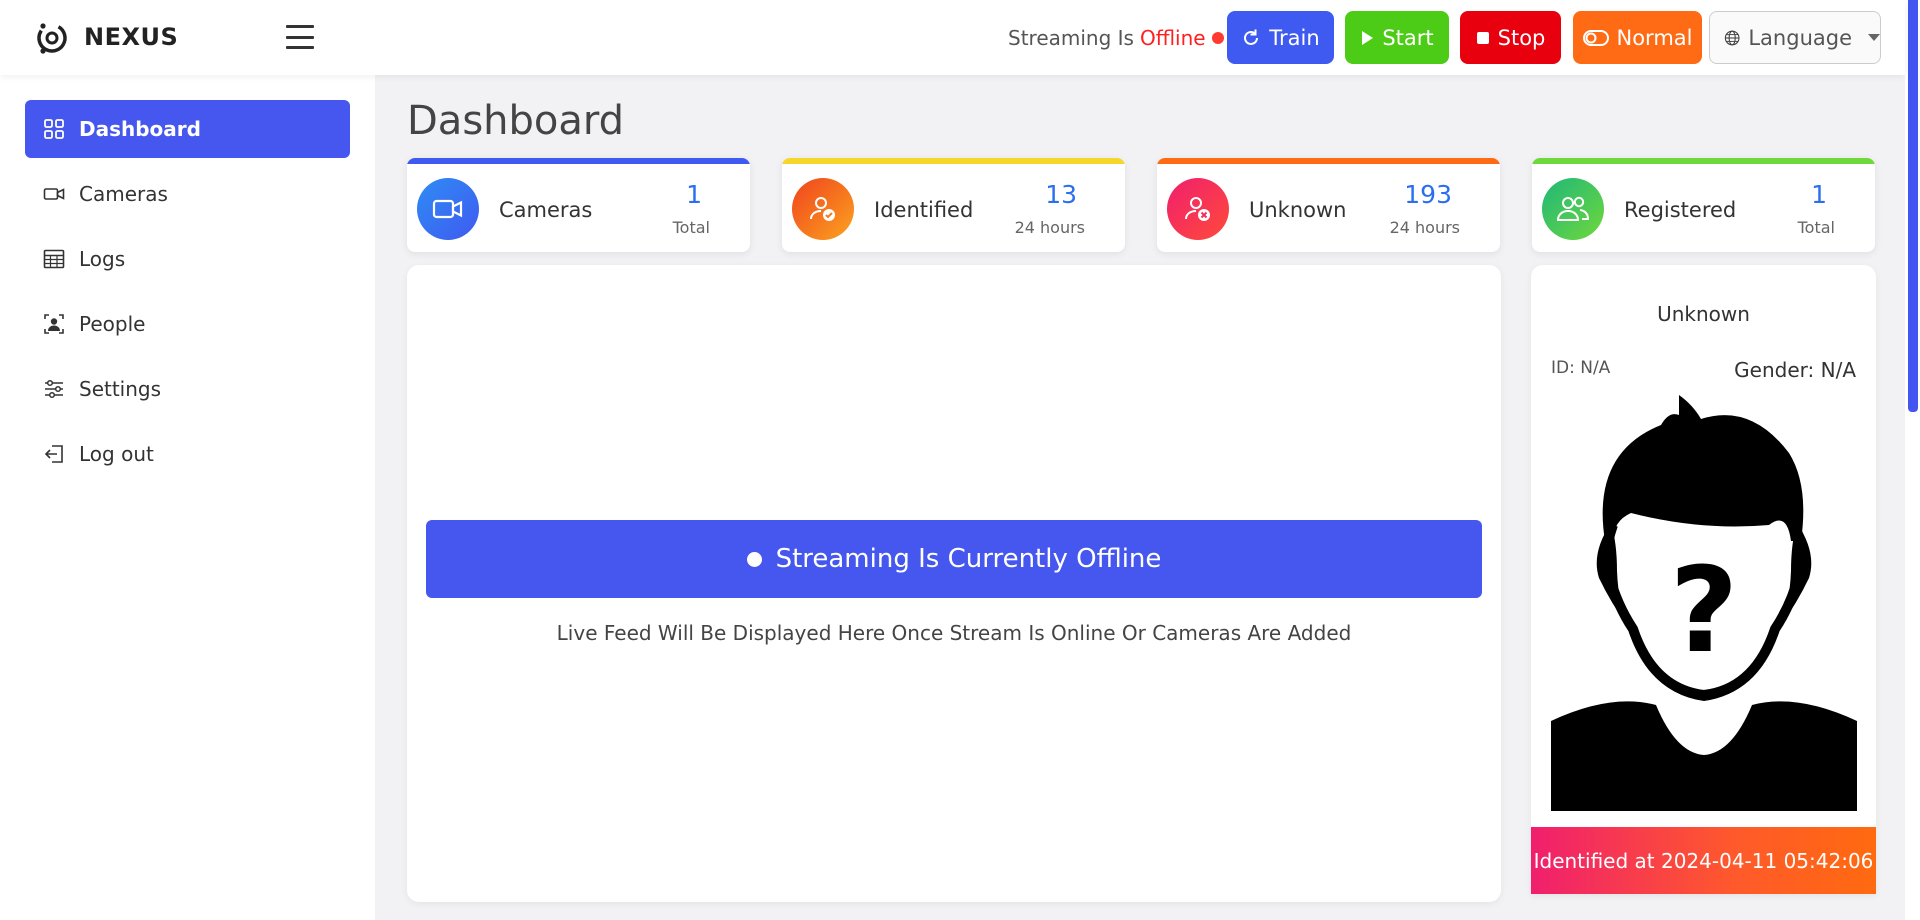  I want to click on stop-label: Stop, so click(1521, 37).